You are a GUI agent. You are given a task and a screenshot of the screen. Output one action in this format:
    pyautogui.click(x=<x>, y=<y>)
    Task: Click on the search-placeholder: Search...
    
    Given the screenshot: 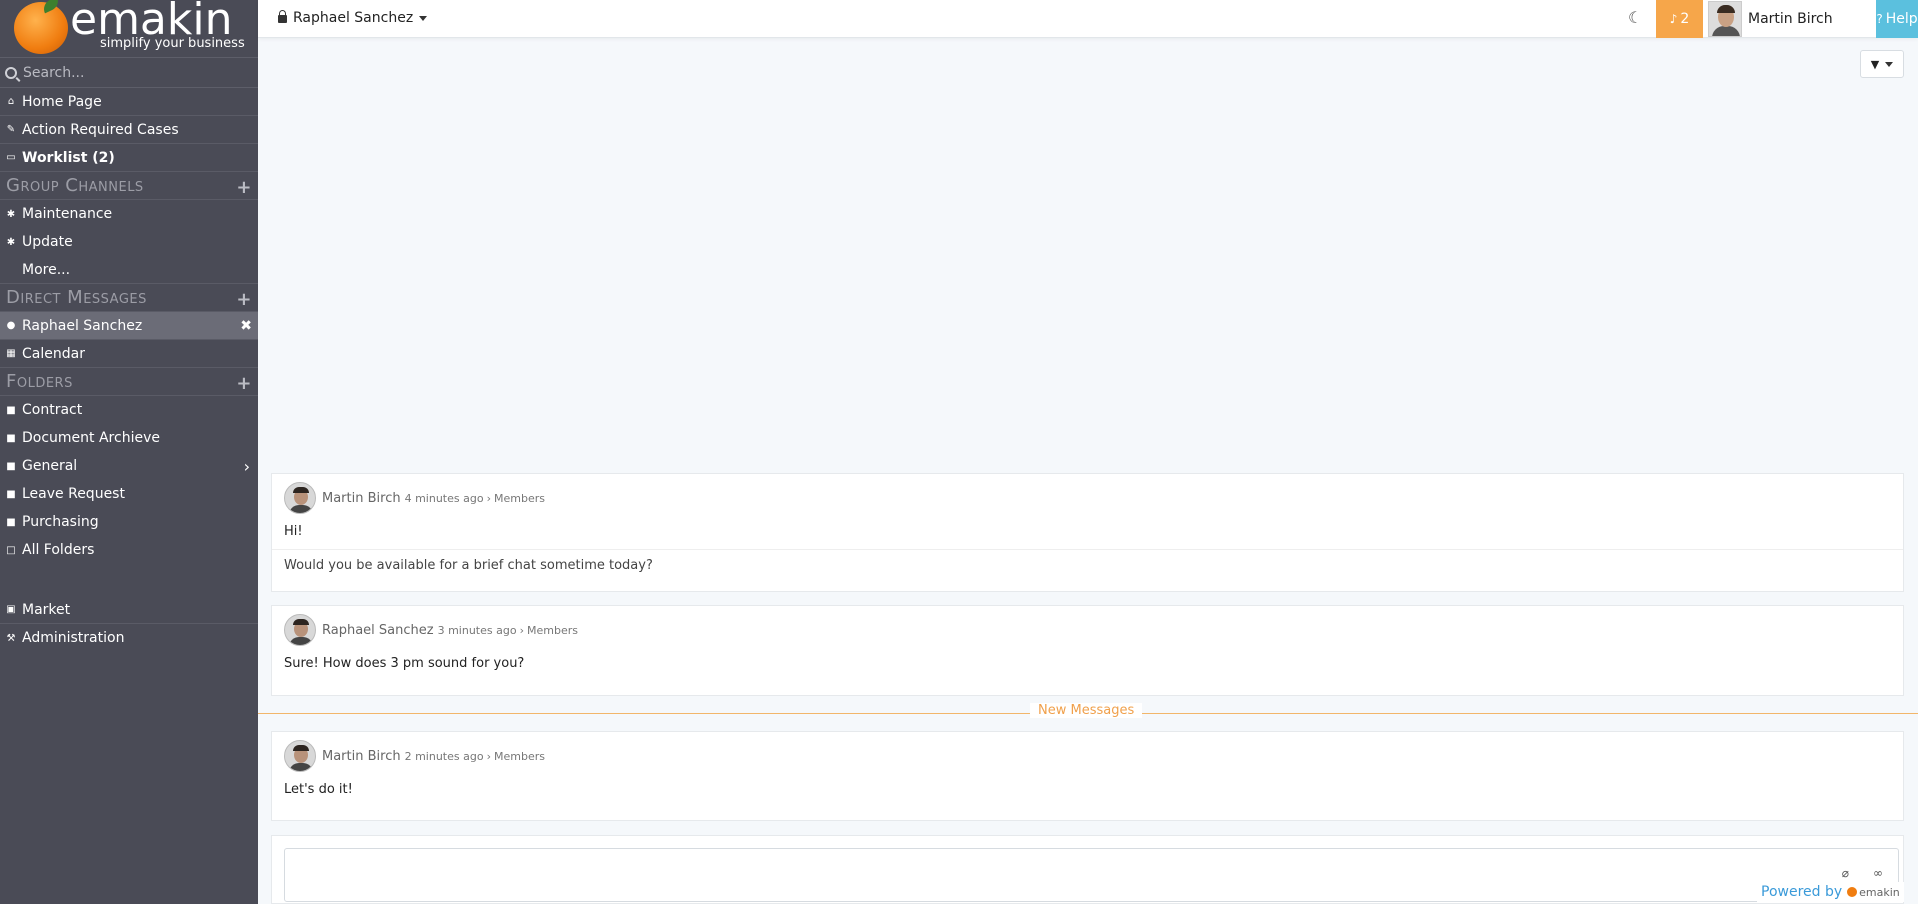 What is the action you would take?
    pyautogui.click(x=54, y=72)
    